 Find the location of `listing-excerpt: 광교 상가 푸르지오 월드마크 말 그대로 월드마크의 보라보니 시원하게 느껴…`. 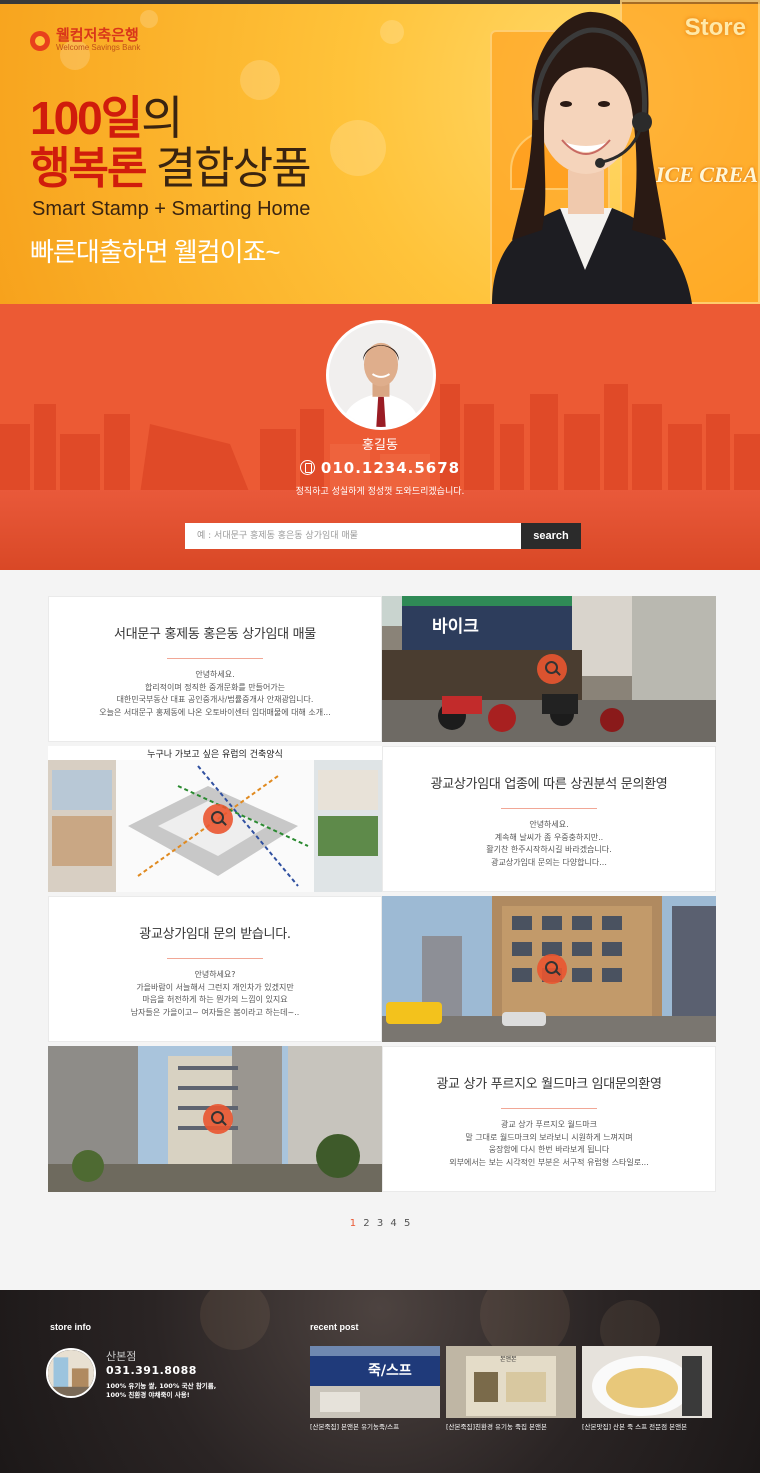

listing-excerpt: 광교 상가 푸르지오 월드마크 말 그대로 월드마크의 보라보니 시원하게 느껴… is located at coordinates (549, 1143).